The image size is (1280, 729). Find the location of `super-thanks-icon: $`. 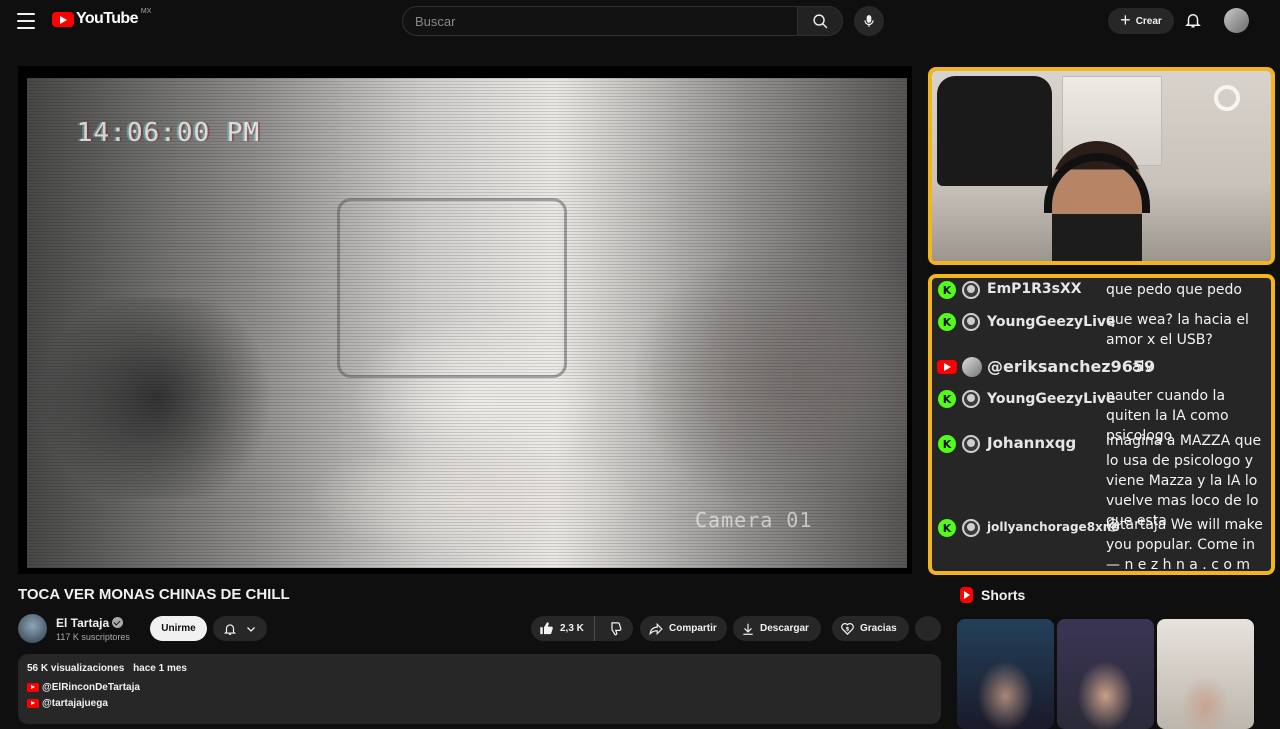

super-thanks-icon: $ is located at coordinates (847, 629).